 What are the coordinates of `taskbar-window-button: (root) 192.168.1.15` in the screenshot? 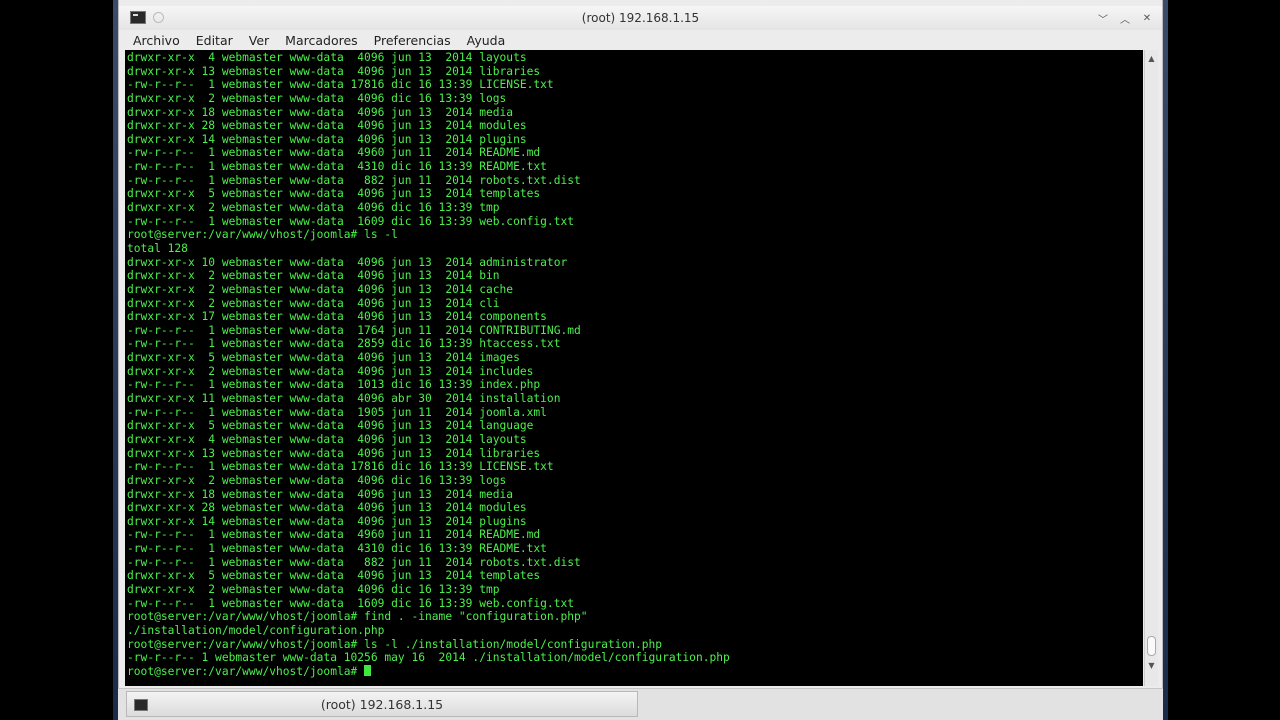 It's located at (382, 704).